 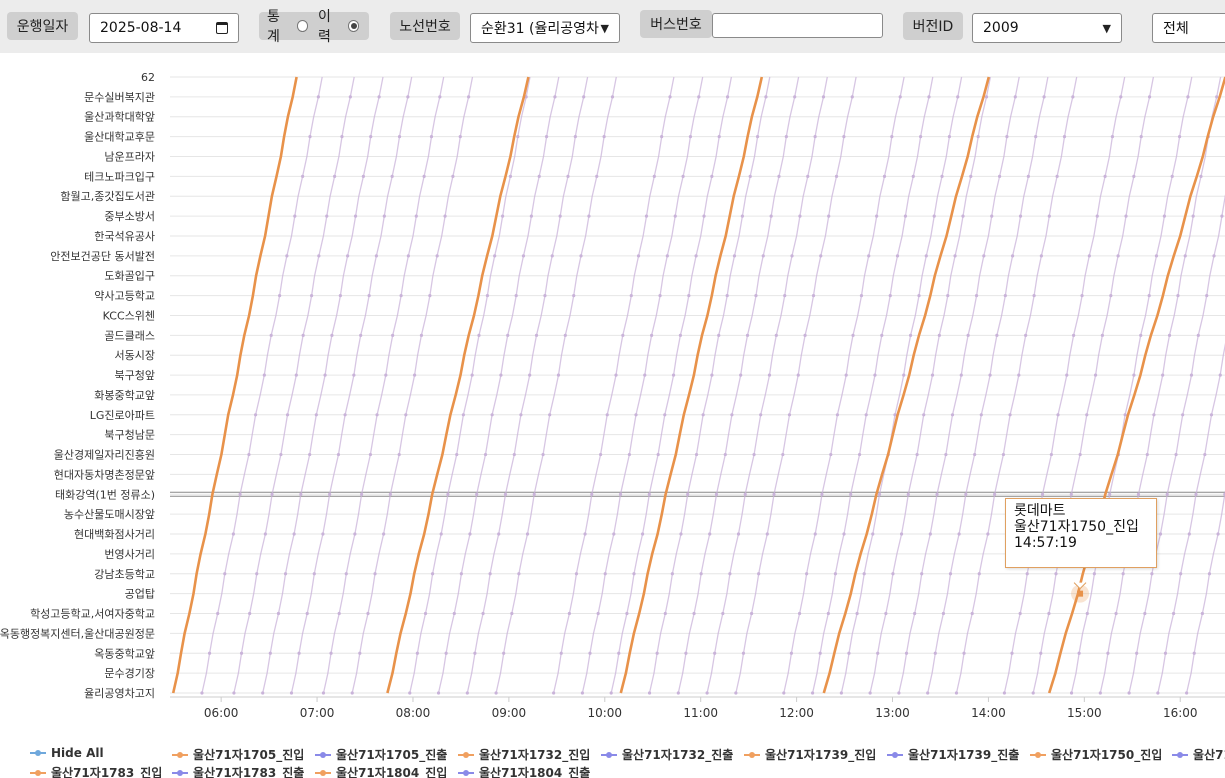 What do you see at coordinates (509, 713) in the screenshot?
I see `x-tick-label: 09:00` at bounding box center [509, 713].